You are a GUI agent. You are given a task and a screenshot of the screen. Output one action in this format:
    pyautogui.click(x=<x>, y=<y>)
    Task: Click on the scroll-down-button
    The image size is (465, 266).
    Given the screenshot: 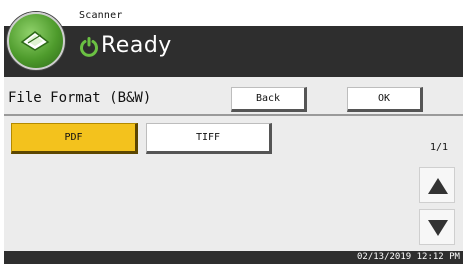 What is the action you would take?
    pyautogui.click(x=437, y=227)
    